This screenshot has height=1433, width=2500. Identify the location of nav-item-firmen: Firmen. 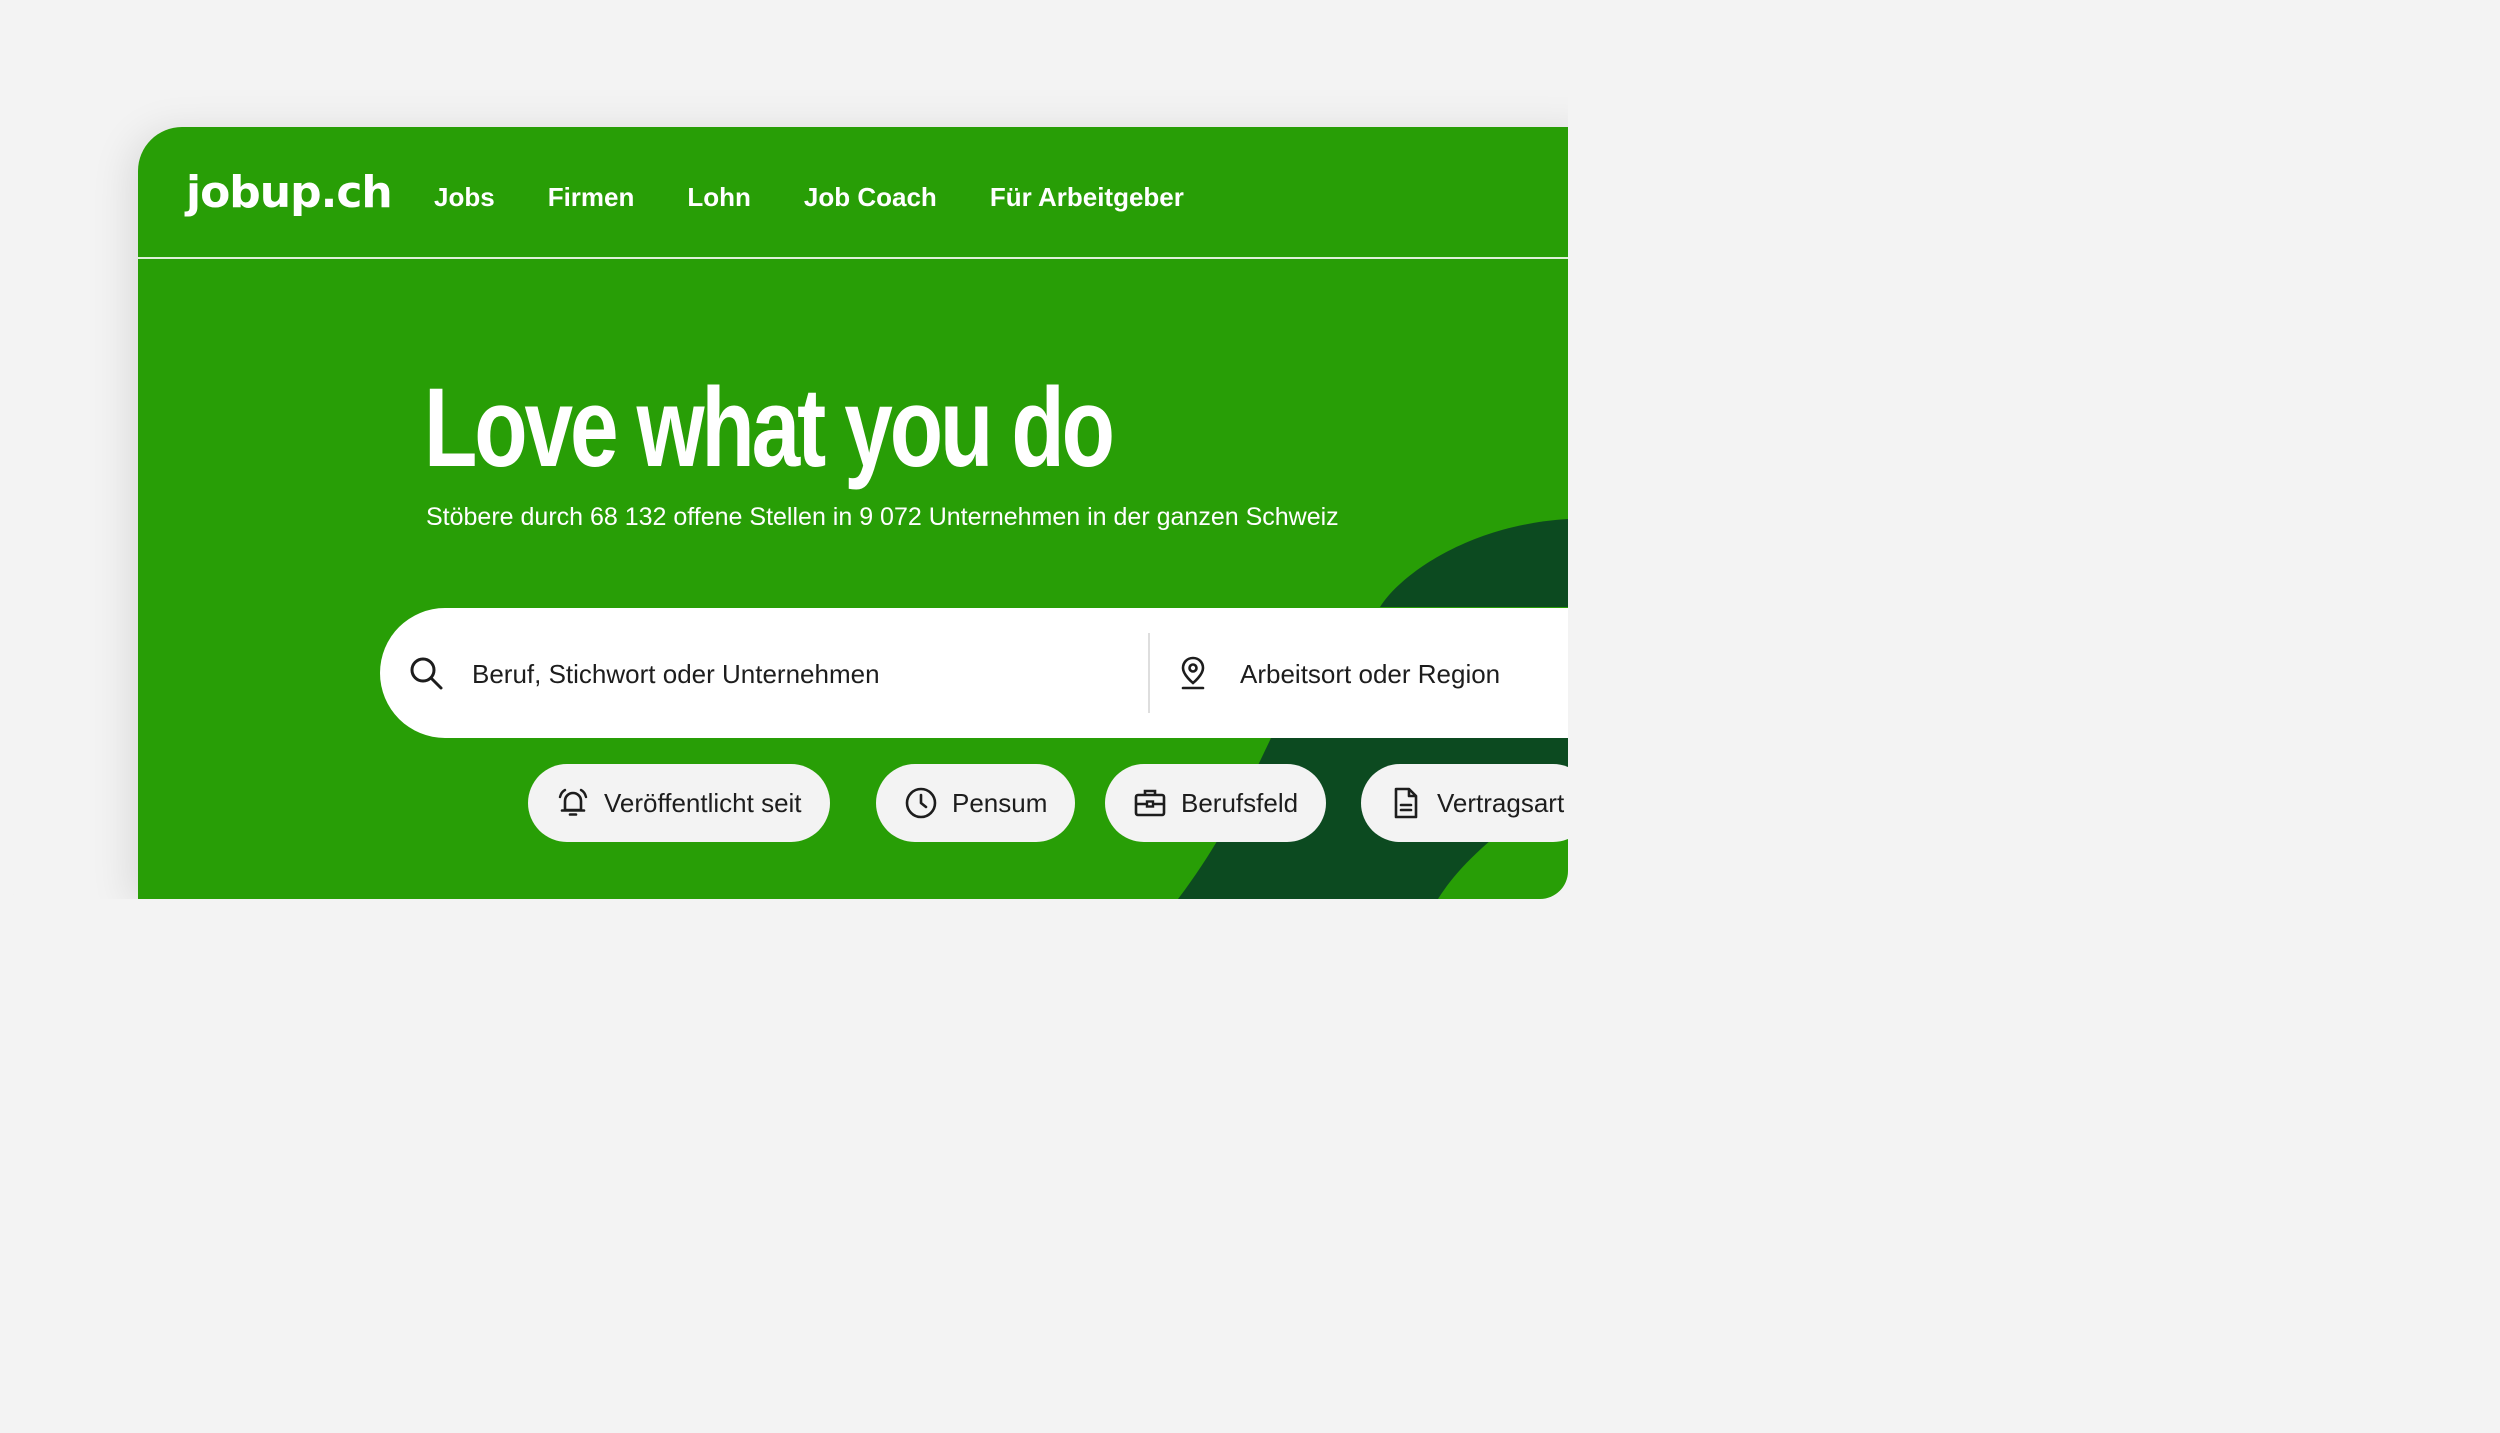
(591, 197).